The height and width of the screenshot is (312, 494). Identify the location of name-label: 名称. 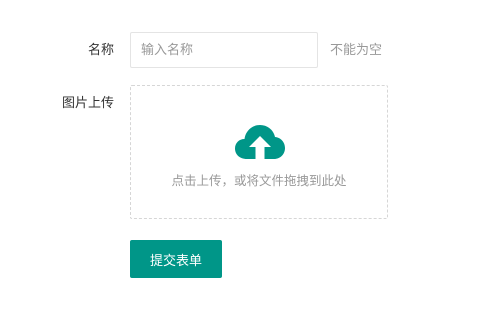
(100, 50).